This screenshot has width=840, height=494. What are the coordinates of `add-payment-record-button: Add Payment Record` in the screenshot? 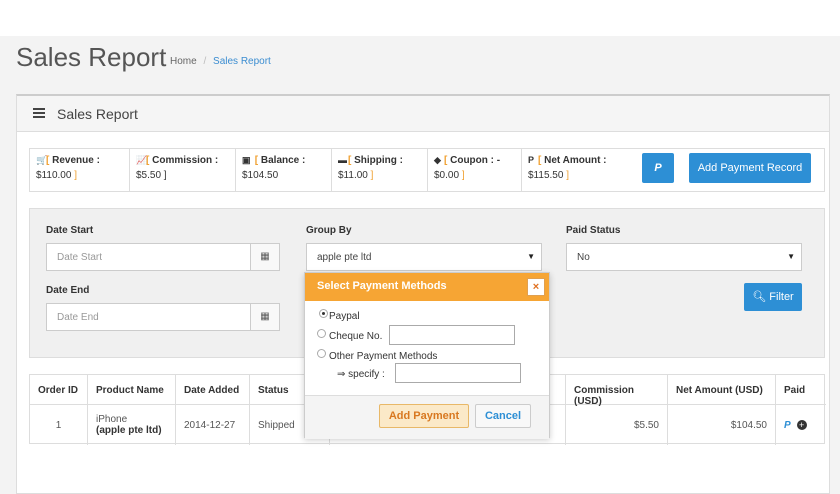 It's located at (750, 168).